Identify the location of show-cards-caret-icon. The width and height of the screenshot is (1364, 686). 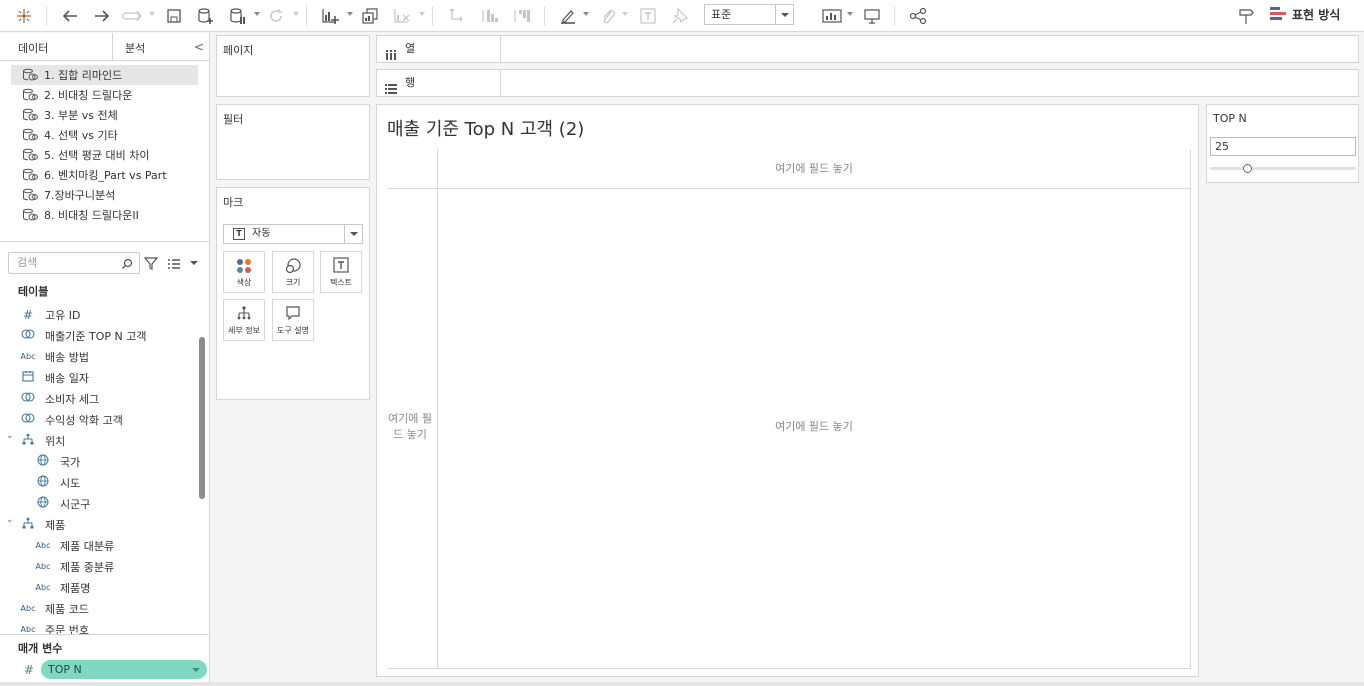
(850, 14).